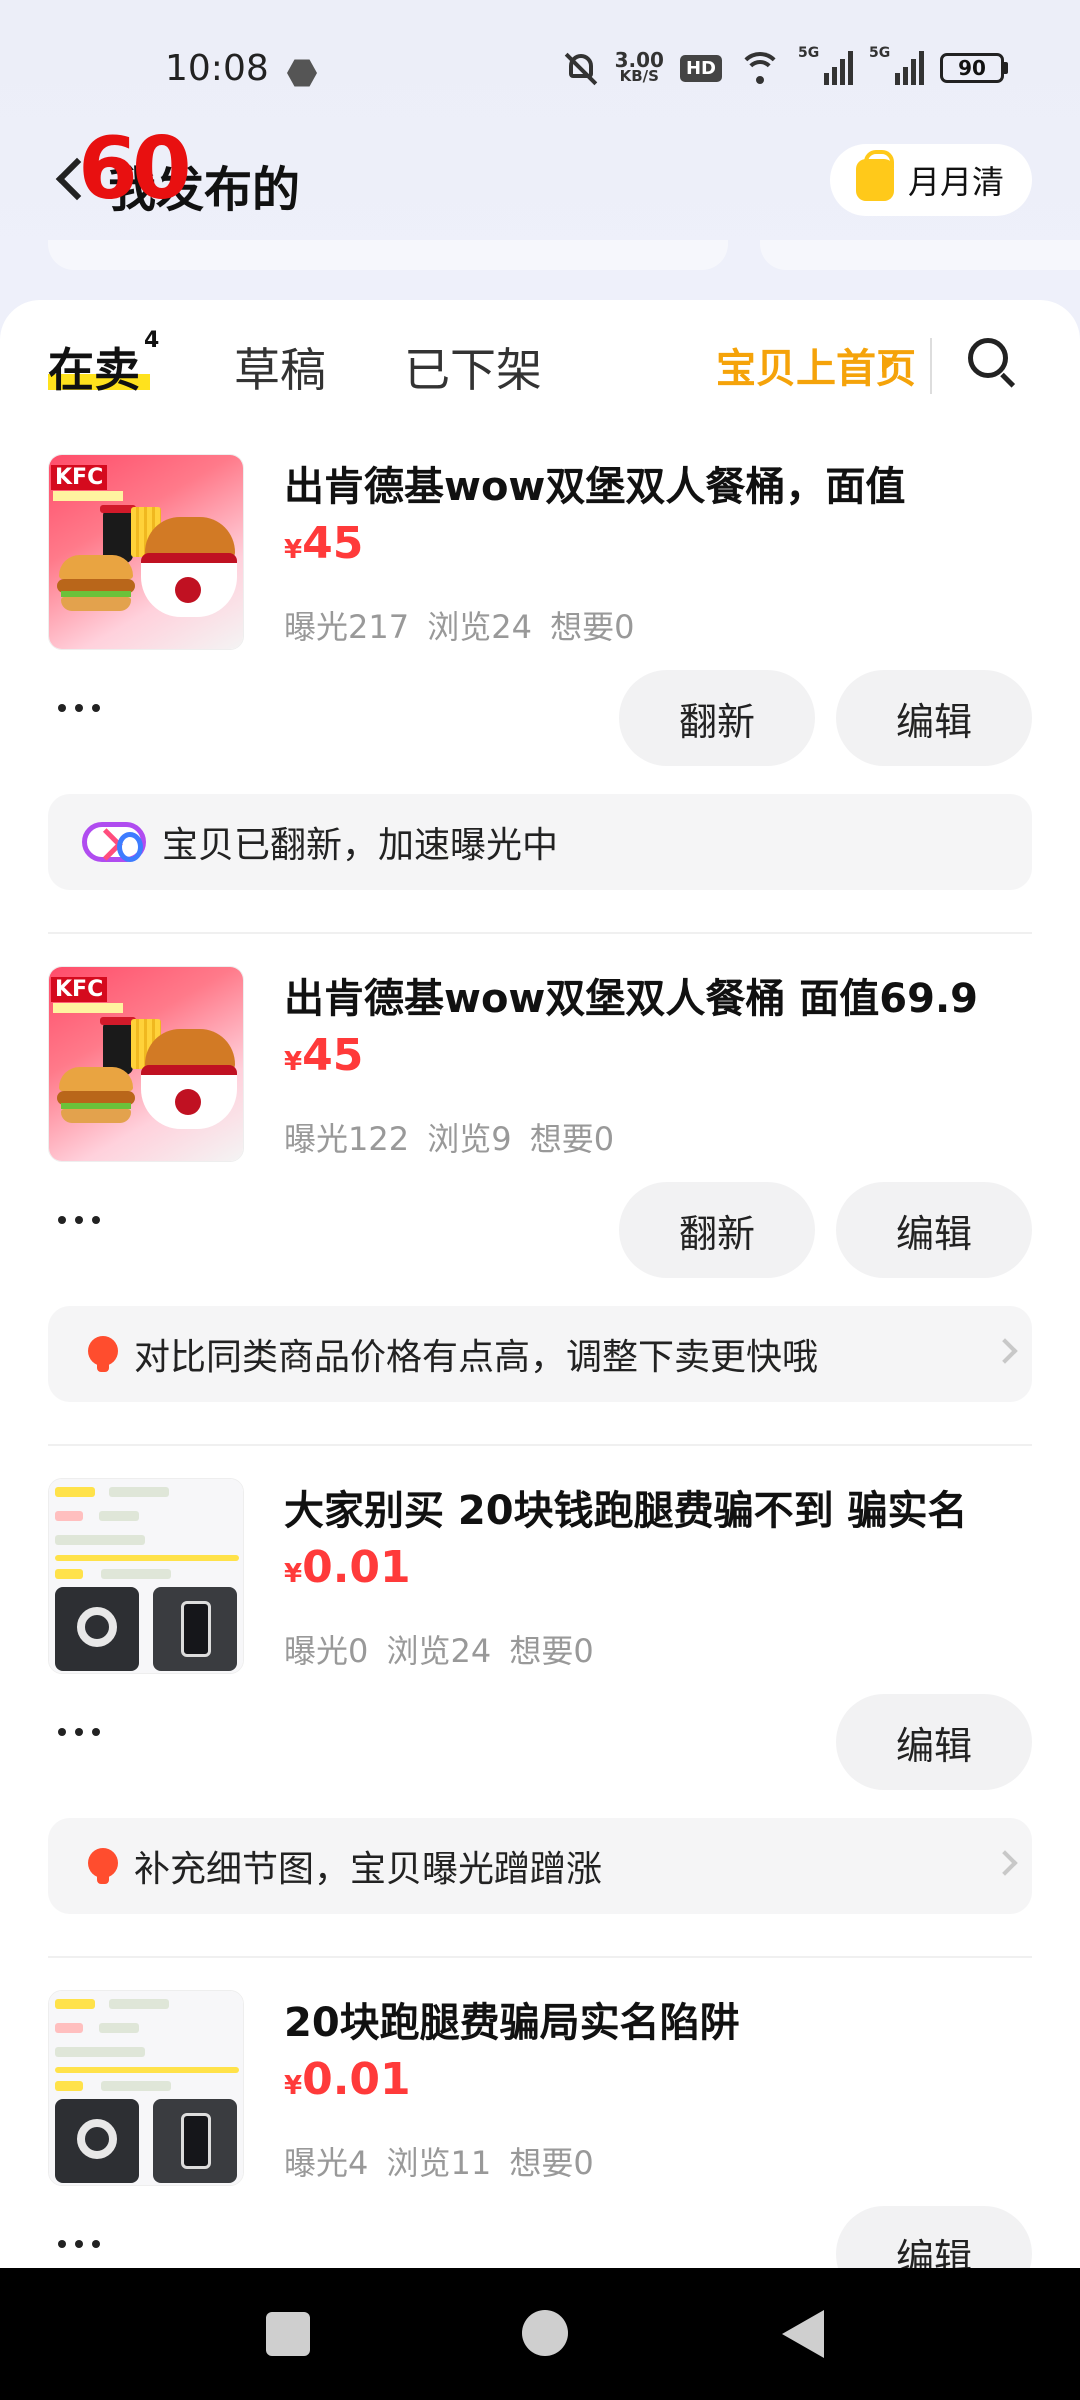 The image size is (1080, 2400). What do you see at coordinates (368, 1869) in the screenshot?
I see `tip-text: 补充细节图，宝贝曝光蹭蹭涨` at bounding box center [368, 1869].